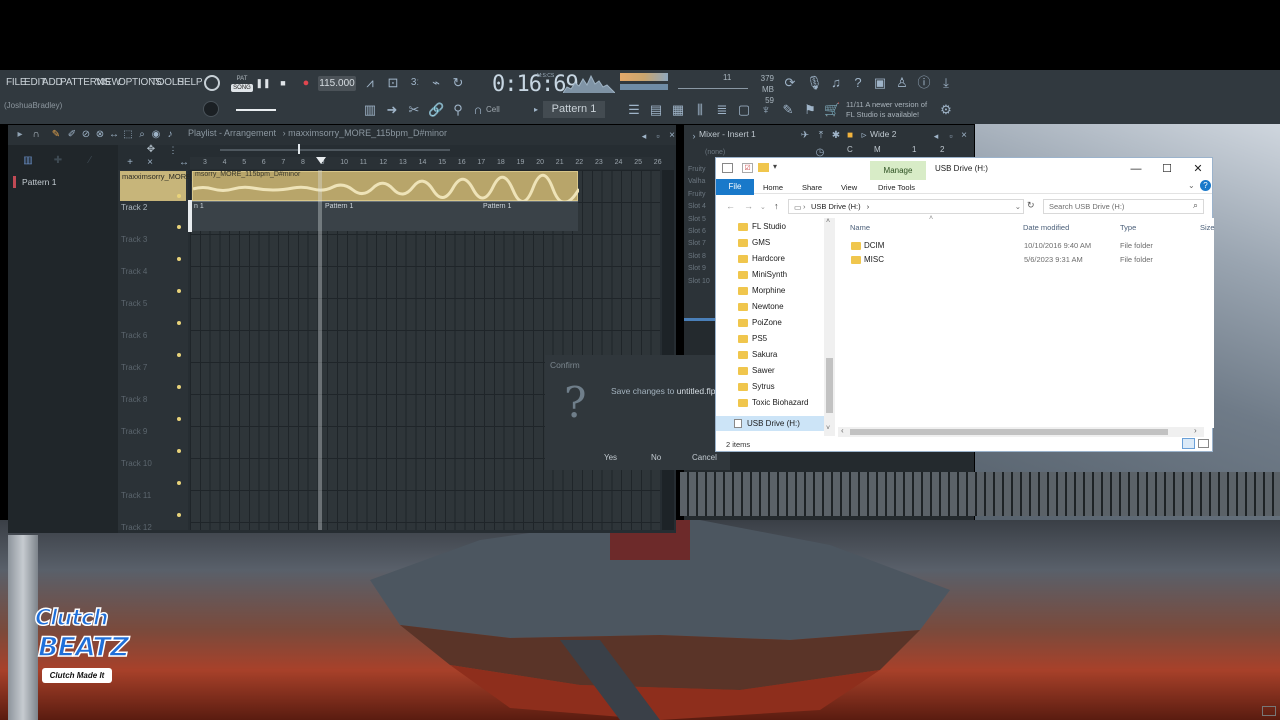 The image size is (1280, 720). I want to click on mixer-effect-slot: Valha, so click(696, 181).